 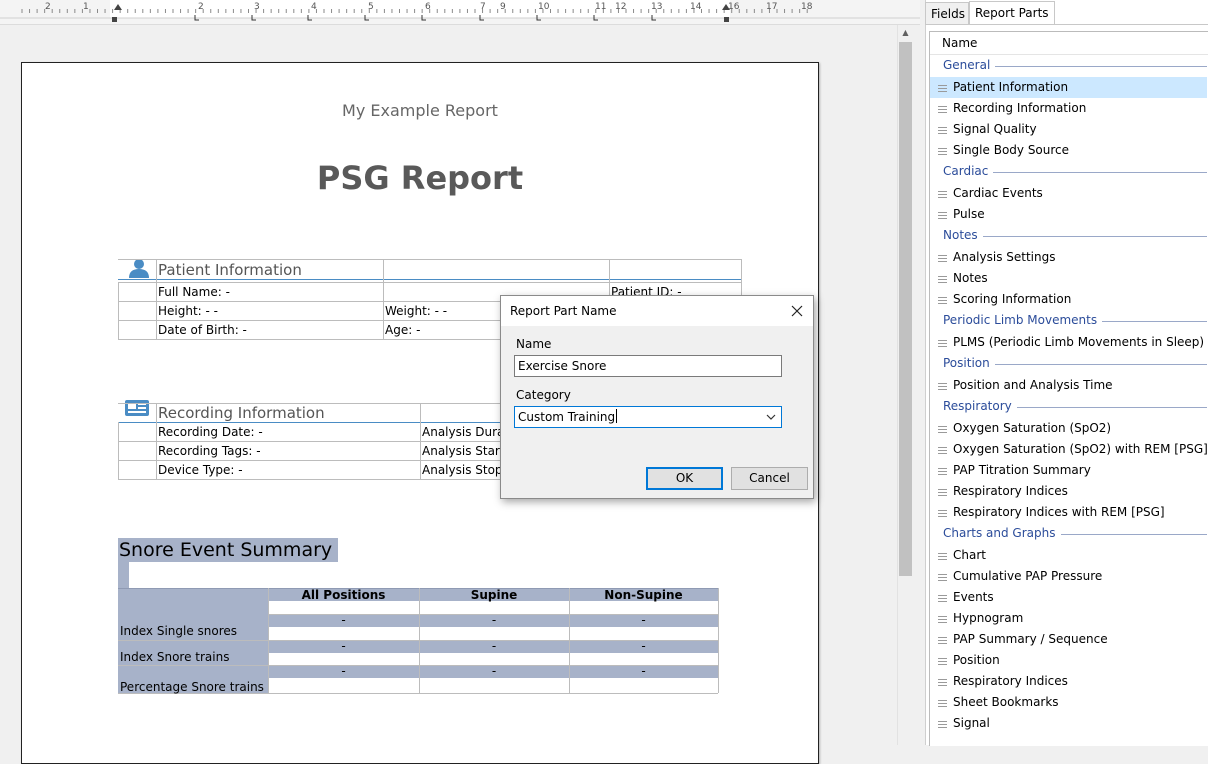 I want to click on report-part-item: Oxygen Saturation (SpO2), so click(x=1068, y=428).